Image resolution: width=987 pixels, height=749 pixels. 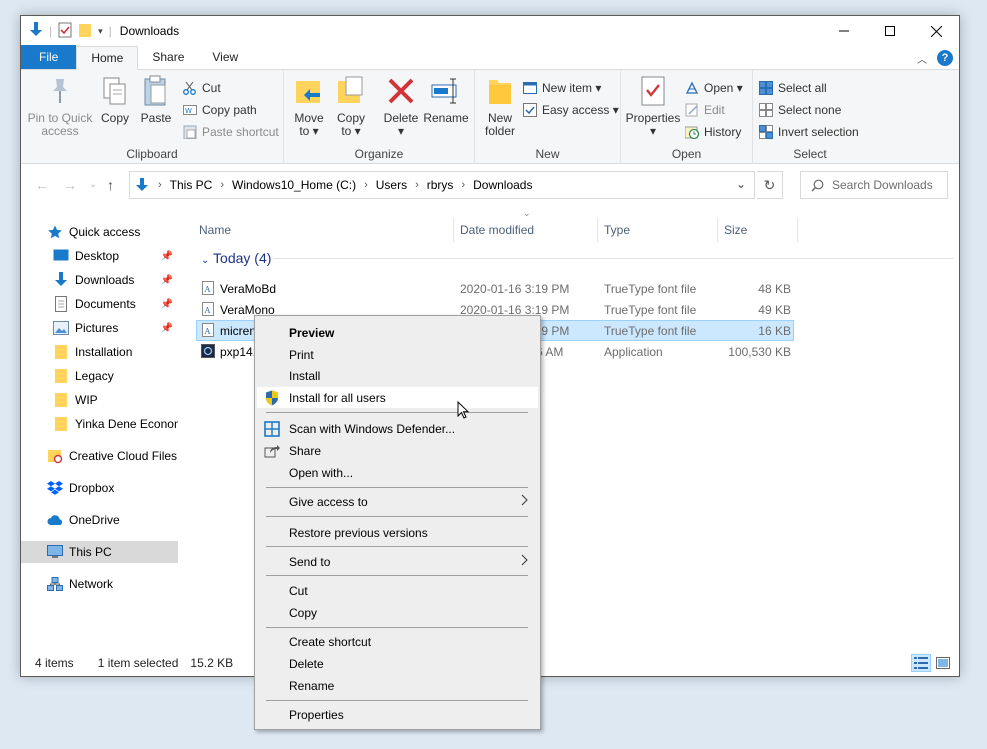 What do you see at coordinates (397, 663) in the screenshot?
I see `menu-item-delete: Delete` at bounding box center [397, 663].